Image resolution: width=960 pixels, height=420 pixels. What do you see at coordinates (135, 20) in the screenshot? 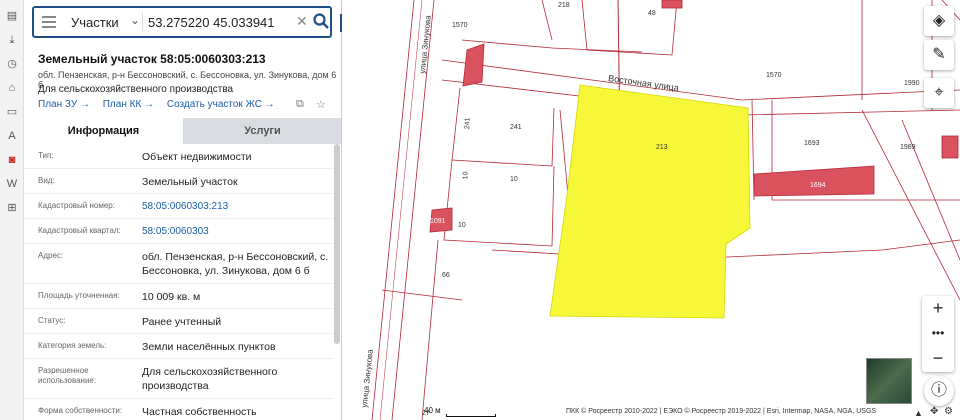
I see `chevron-down-icon: ⌄` at bounding box center [135, 20].